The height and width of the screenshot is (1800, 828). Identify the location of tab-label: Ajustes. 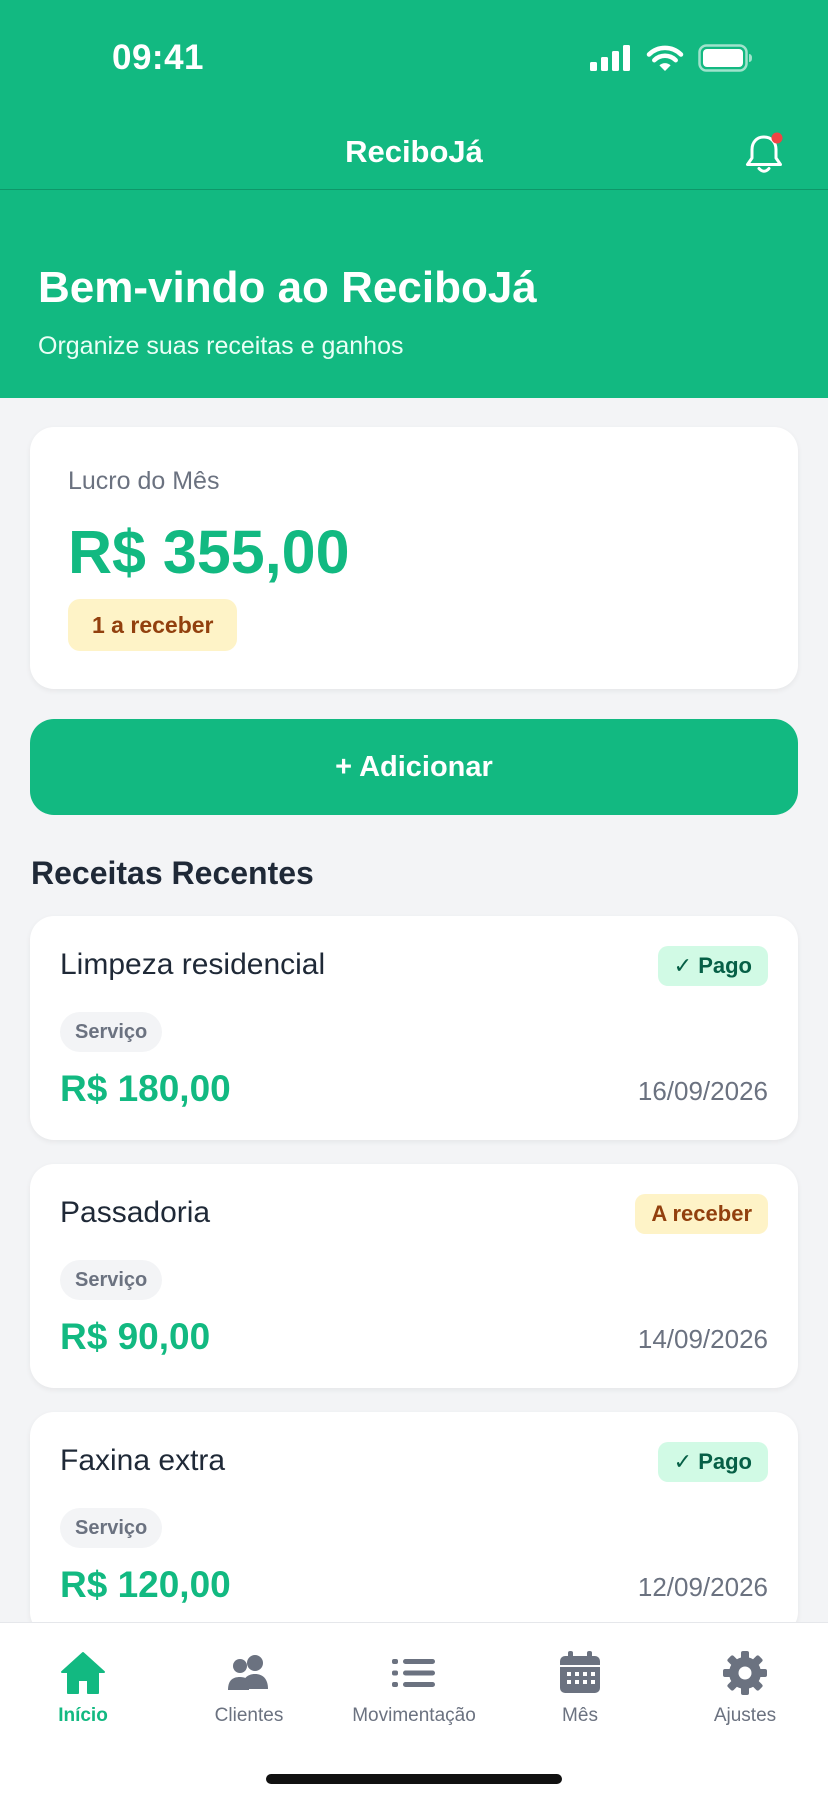
(745, 1715).